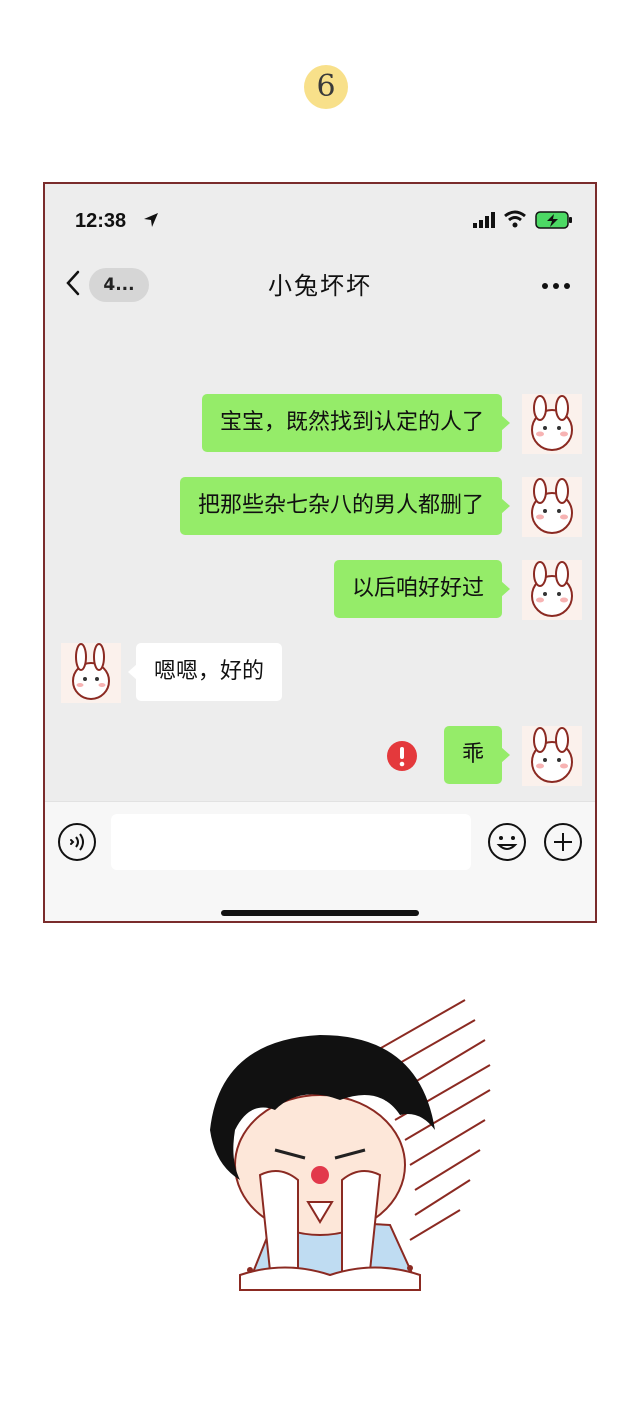 The width and height of the screenshot is (640, 1420). I want to click on wifi-icon, so click(515, 219).